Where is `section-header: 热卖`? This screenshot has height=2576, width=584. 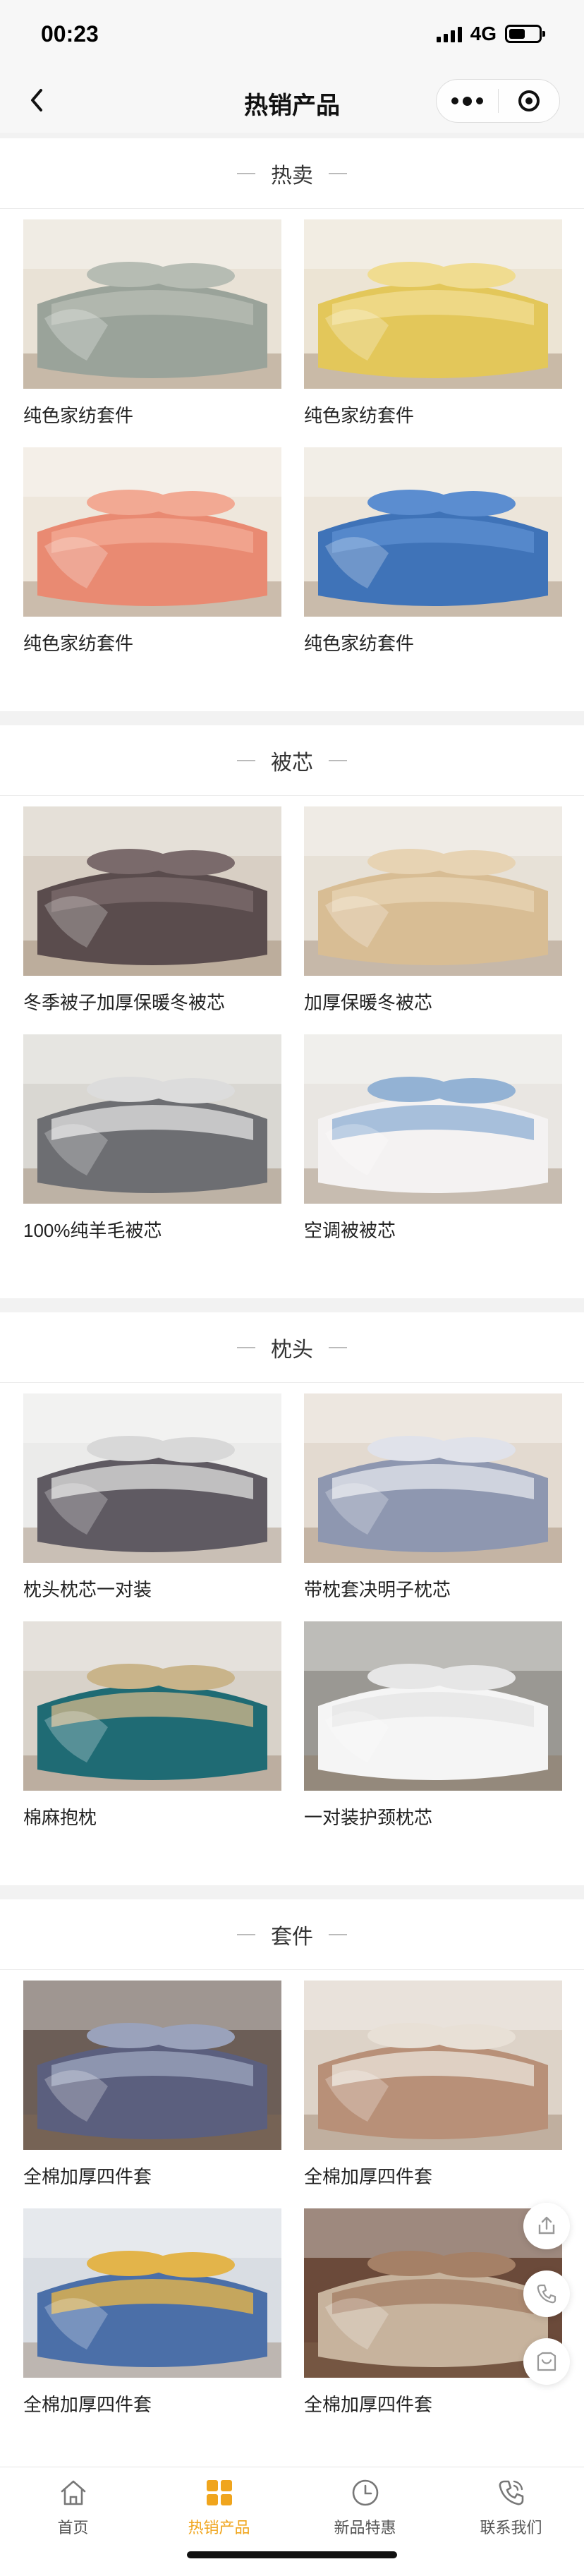
section-header: 热卖 is located at coordinates (292, 174).